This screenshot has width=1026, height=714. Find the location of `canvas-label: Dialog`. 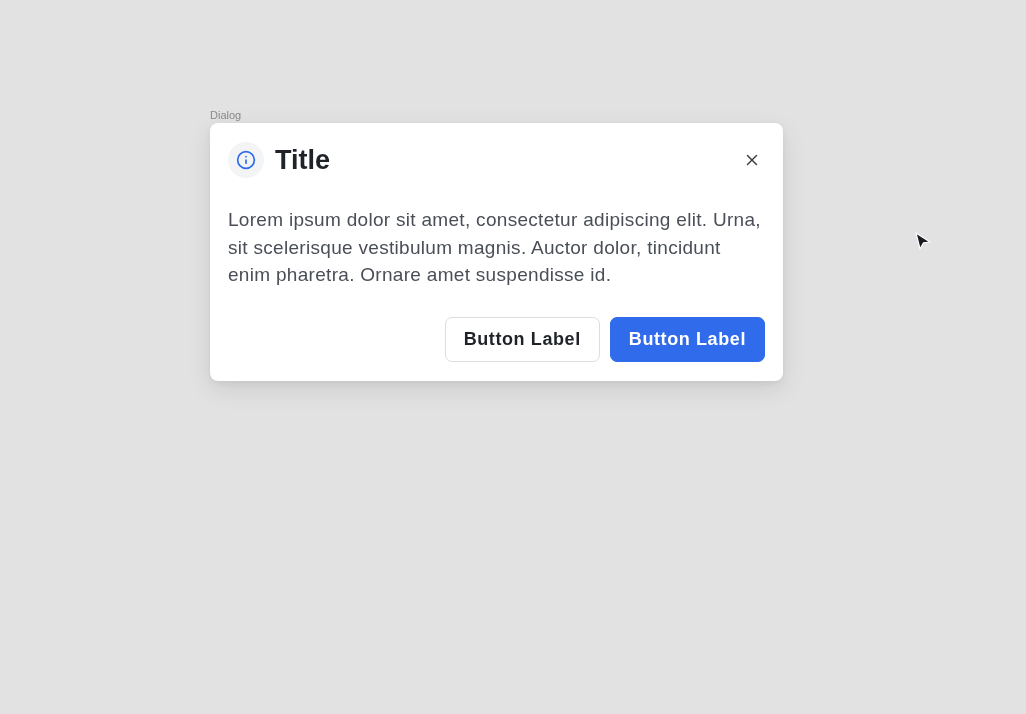

canvas-label: Dialog is located at coordinates (226, 115).